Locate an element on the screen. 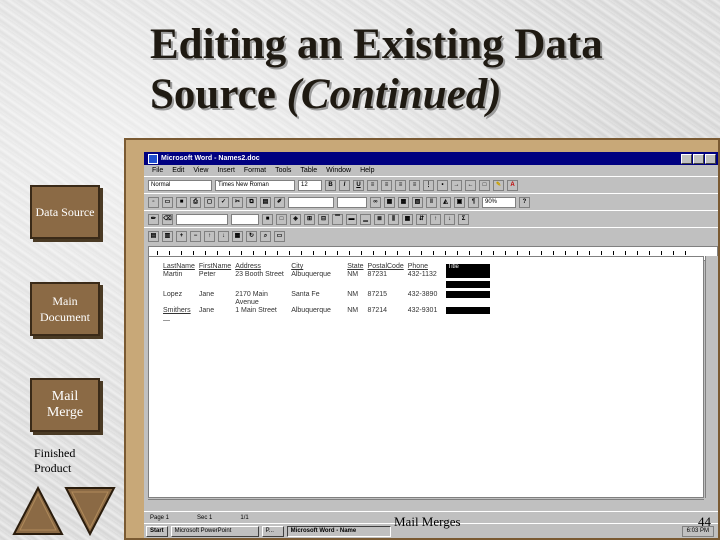 The width and height of the screenshot is (720, 540). docmap-icon: ▣ is located at coordinates (459, 202).